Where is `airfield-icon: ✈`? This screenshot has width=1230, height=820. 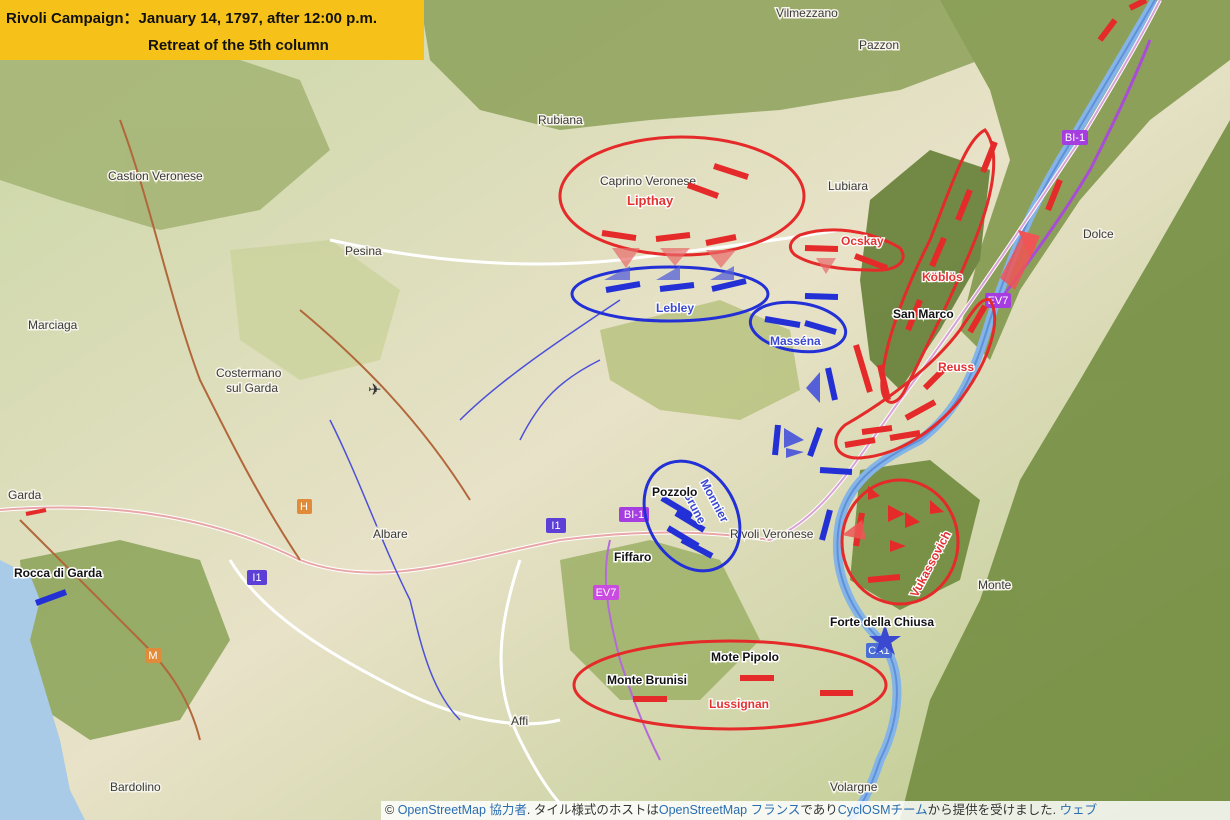 airfield-icon: ✈ is located at coordinates (374, 390).